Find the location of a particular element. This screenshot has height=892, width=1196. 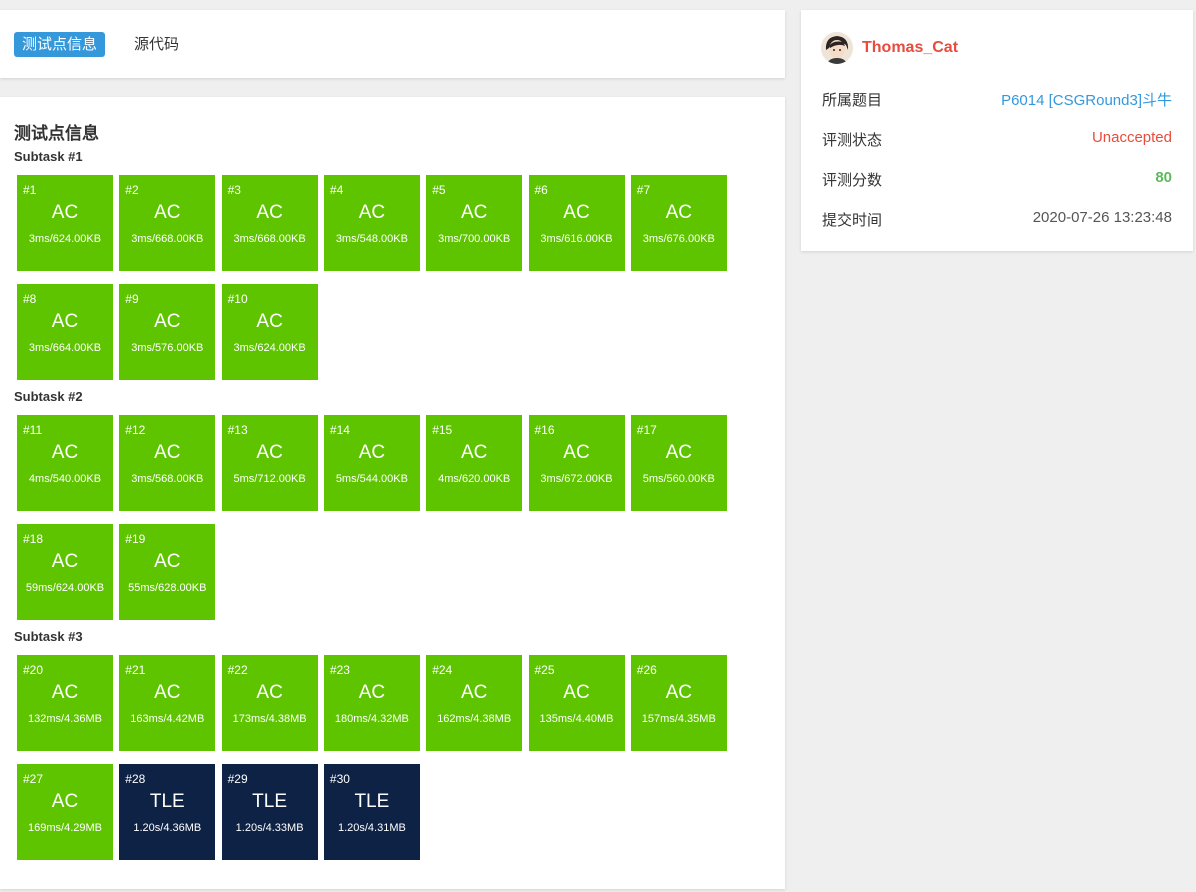

testcase-tile: #23 AC 180ms/4.32MB is located at coordinates (371, 703).